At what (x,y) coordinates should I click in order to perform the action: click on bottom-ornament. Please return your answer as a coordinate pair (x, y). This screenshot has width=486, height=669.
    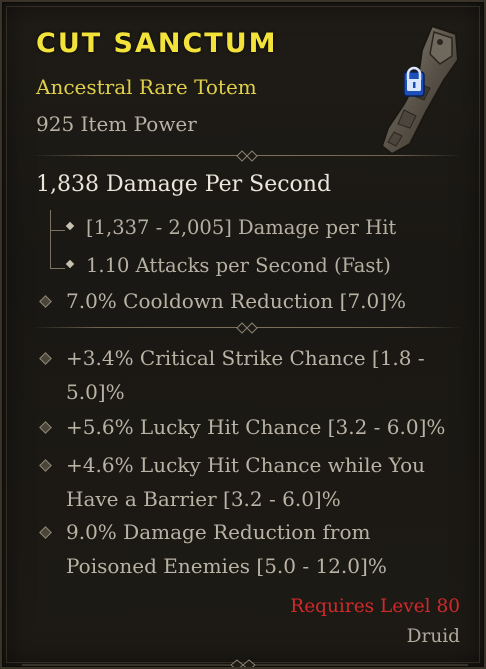
    Looking at the image, I should click on (245, 663).